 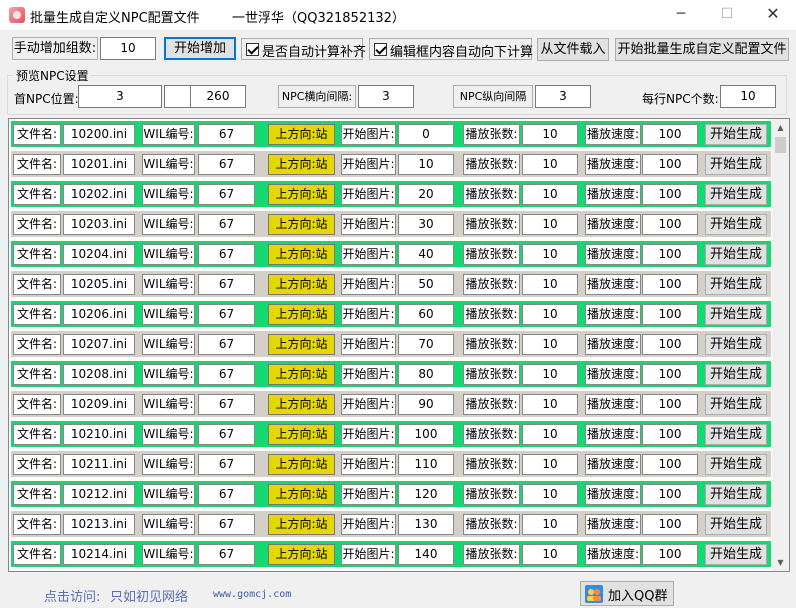 What do you see at coordinates (99, 134) in the screenshot?
I see `filename-input: 10200.ini` at bounding box center [99, 134].